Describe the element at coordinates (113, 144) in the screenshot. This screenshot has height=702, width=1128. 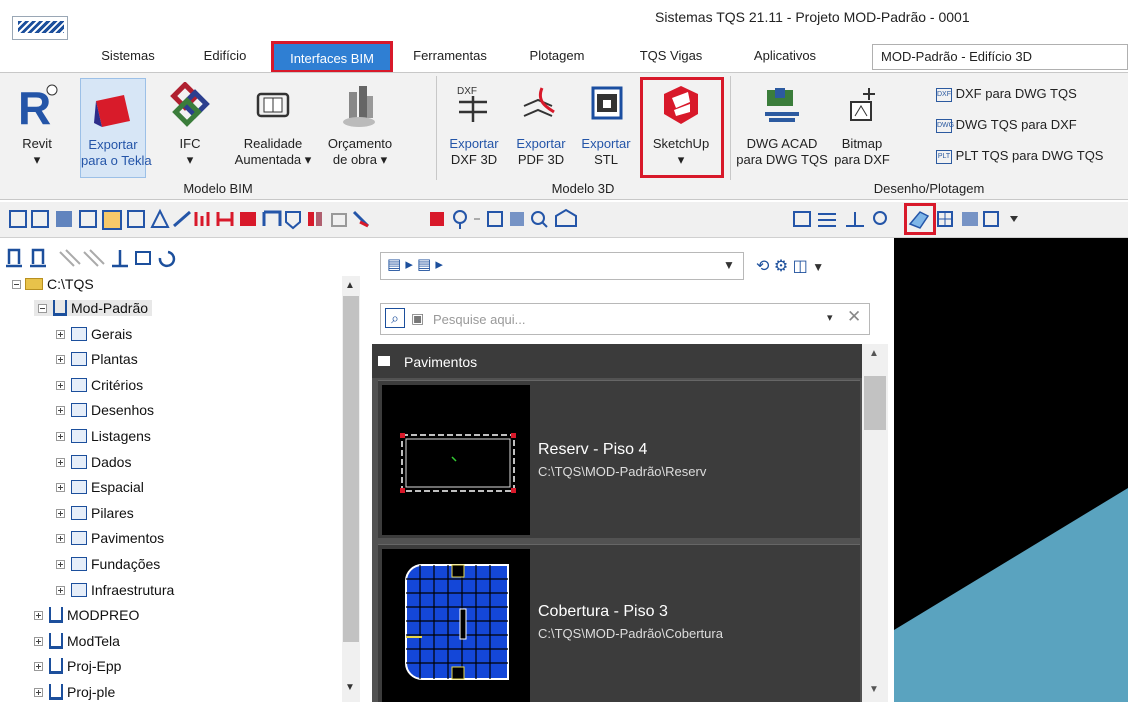
I see `export-tekla-label-1: Exportar` at that location.